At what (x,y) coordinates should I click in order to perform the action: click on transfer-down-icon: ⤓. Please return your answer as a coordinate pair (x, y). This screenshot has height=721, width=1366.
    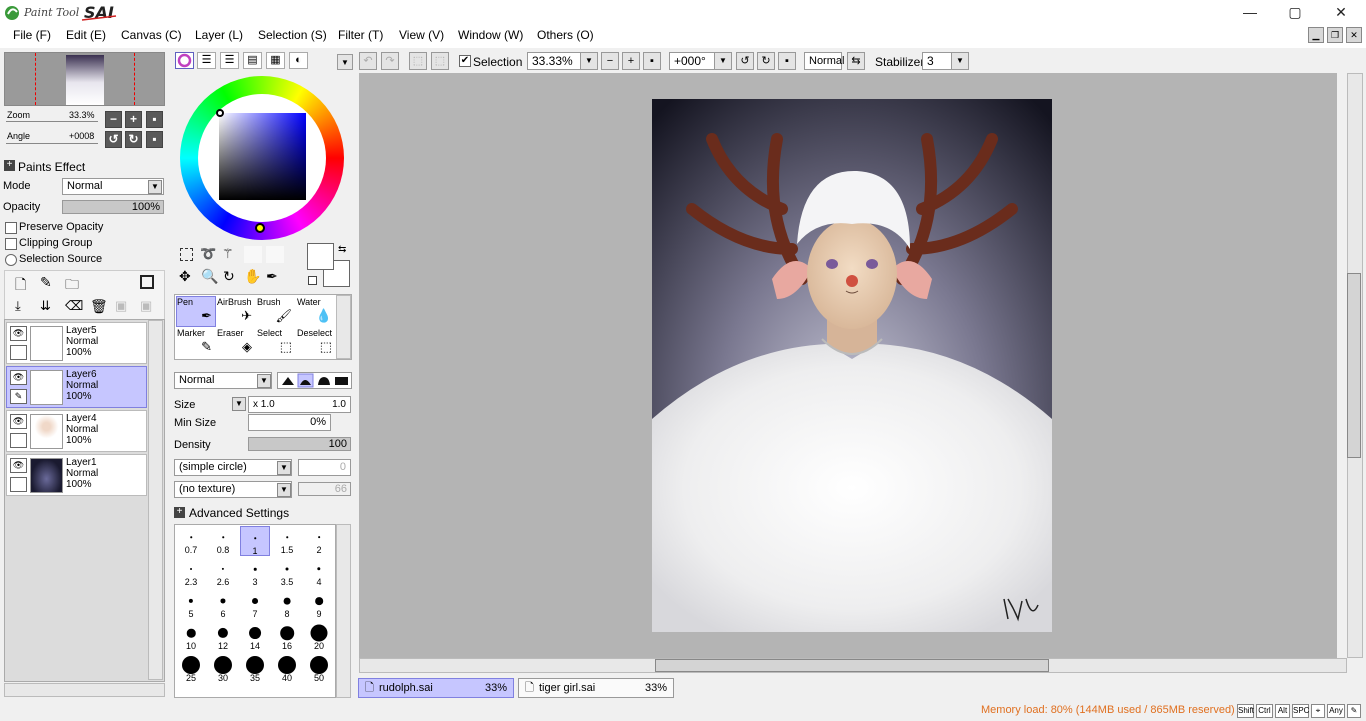
    Looking at the image, I should click on (18, 306).